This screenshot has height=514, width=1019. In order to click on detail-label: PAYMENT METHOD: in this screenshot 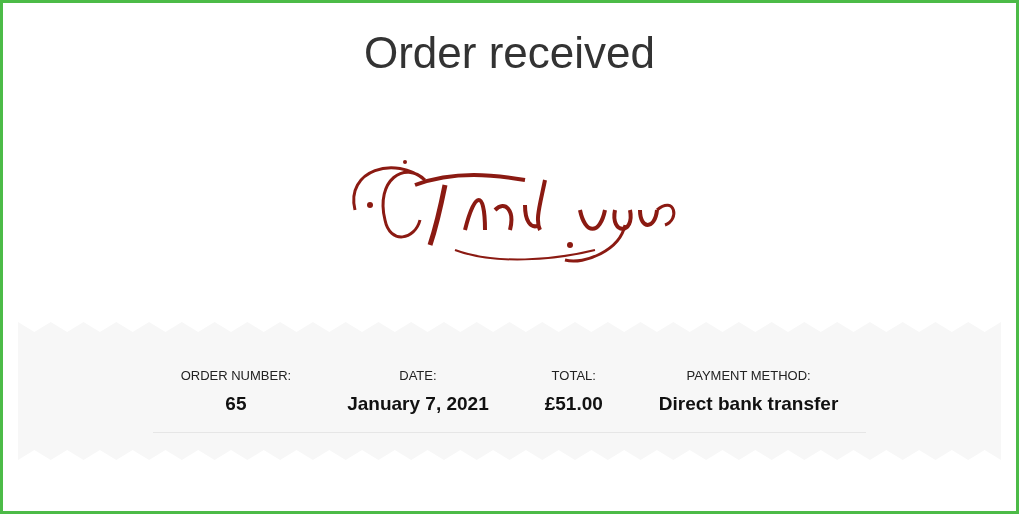, I will do `click(748, 376)`.